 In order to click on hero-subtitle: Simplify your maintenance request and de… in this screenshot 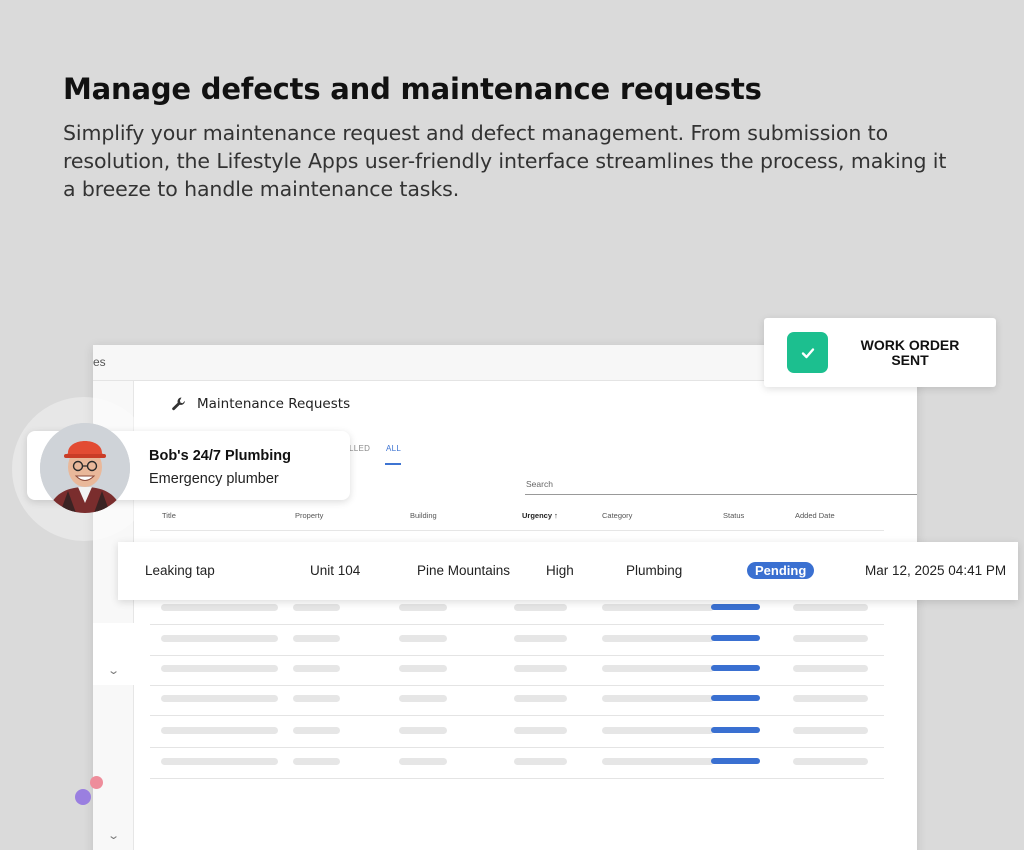, I will do `click(505, 161)`.